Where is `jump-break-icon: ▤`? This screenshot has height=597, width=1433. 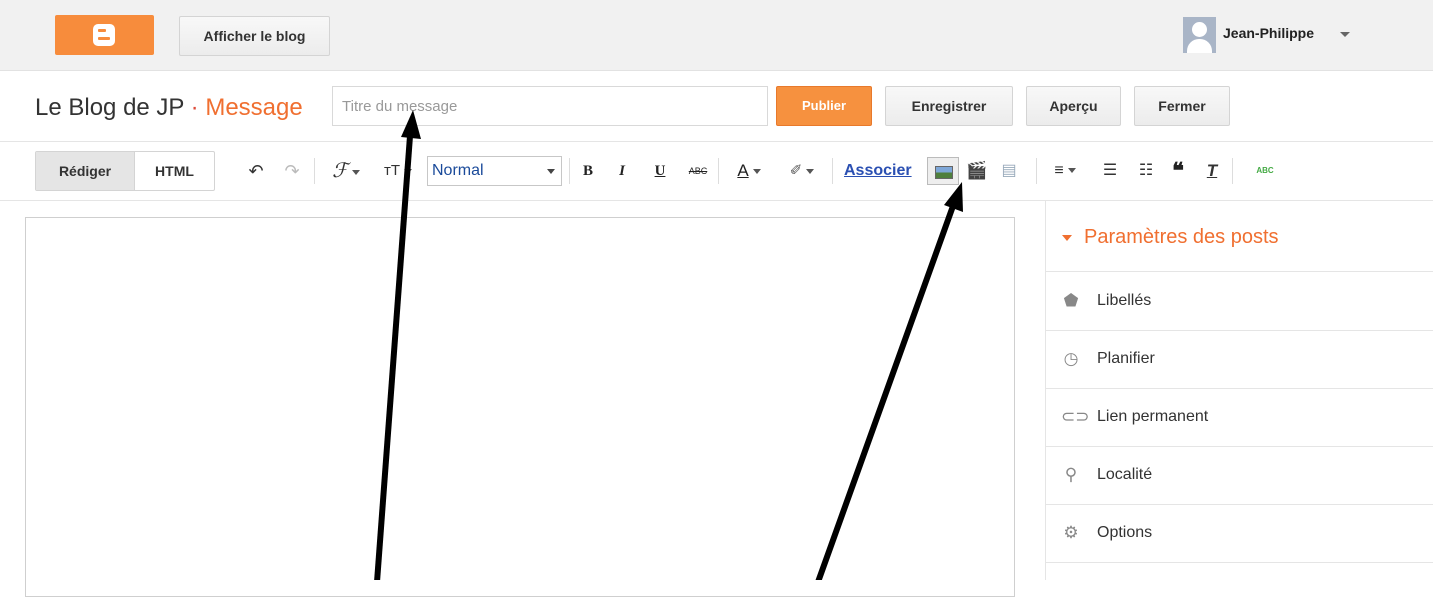
jump-break-icon: ▤ is located at coordinates (1009, 171).